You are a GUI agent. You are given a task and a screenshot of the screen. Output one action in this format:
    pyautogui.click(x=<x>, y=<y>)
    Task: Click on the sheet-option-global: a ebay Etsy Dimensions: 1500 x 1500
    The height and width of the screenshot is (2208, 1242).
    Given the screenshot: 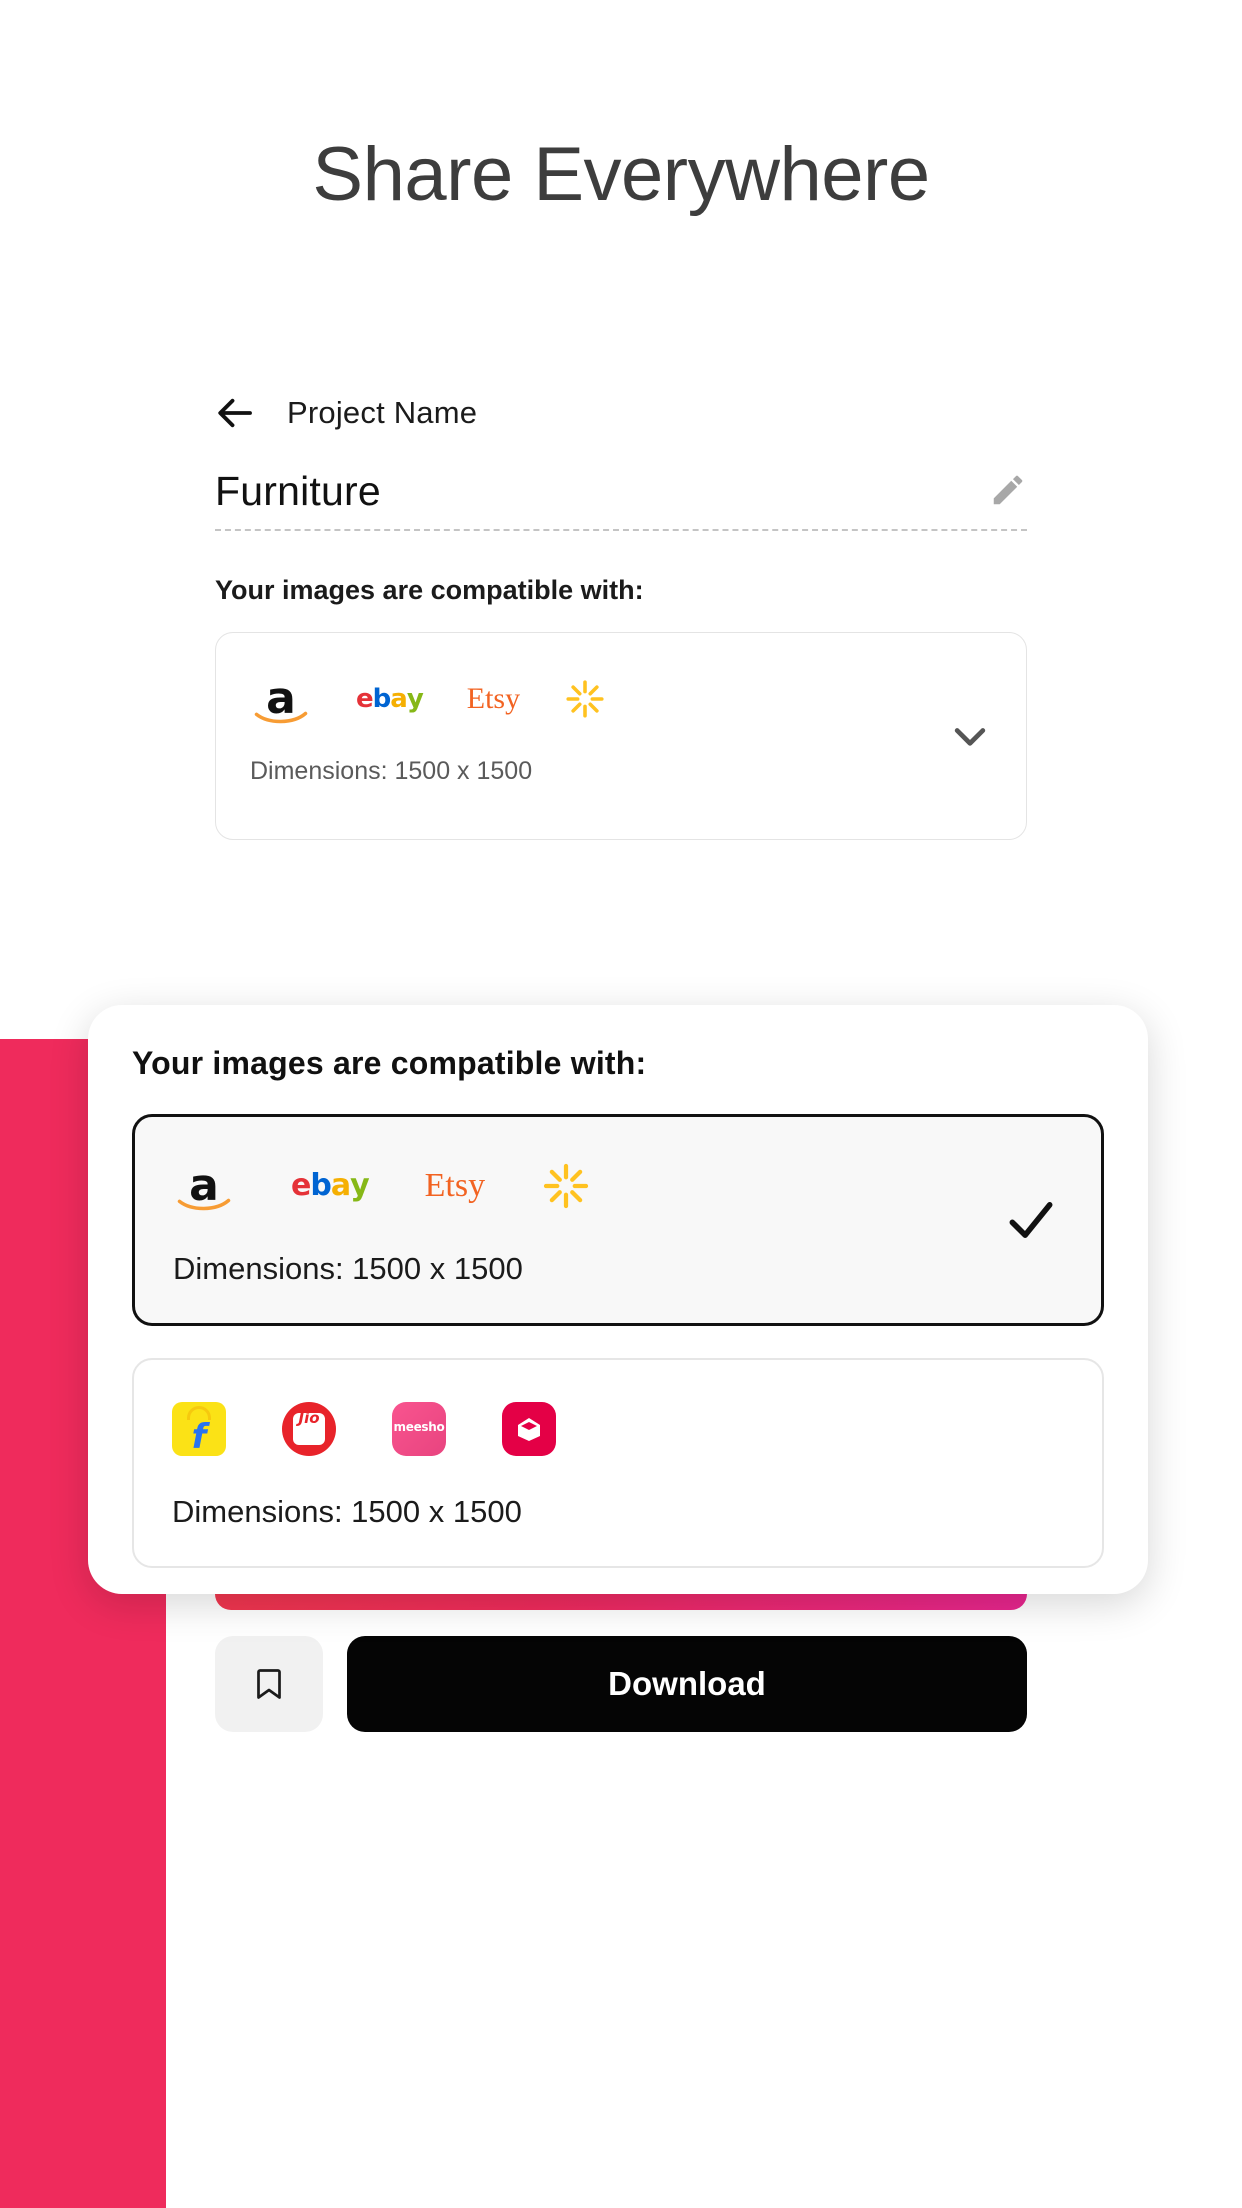 What is the action you would take?
    pyautogui.click(x=618, y=1220)
    